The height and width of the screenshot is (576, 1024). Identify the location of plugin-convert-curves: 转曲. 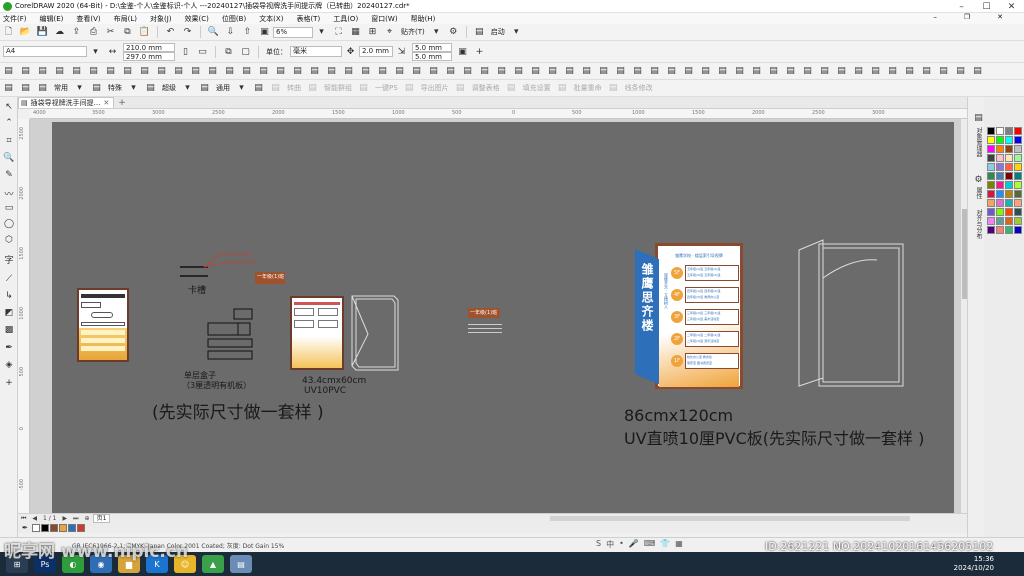
(294, 88).